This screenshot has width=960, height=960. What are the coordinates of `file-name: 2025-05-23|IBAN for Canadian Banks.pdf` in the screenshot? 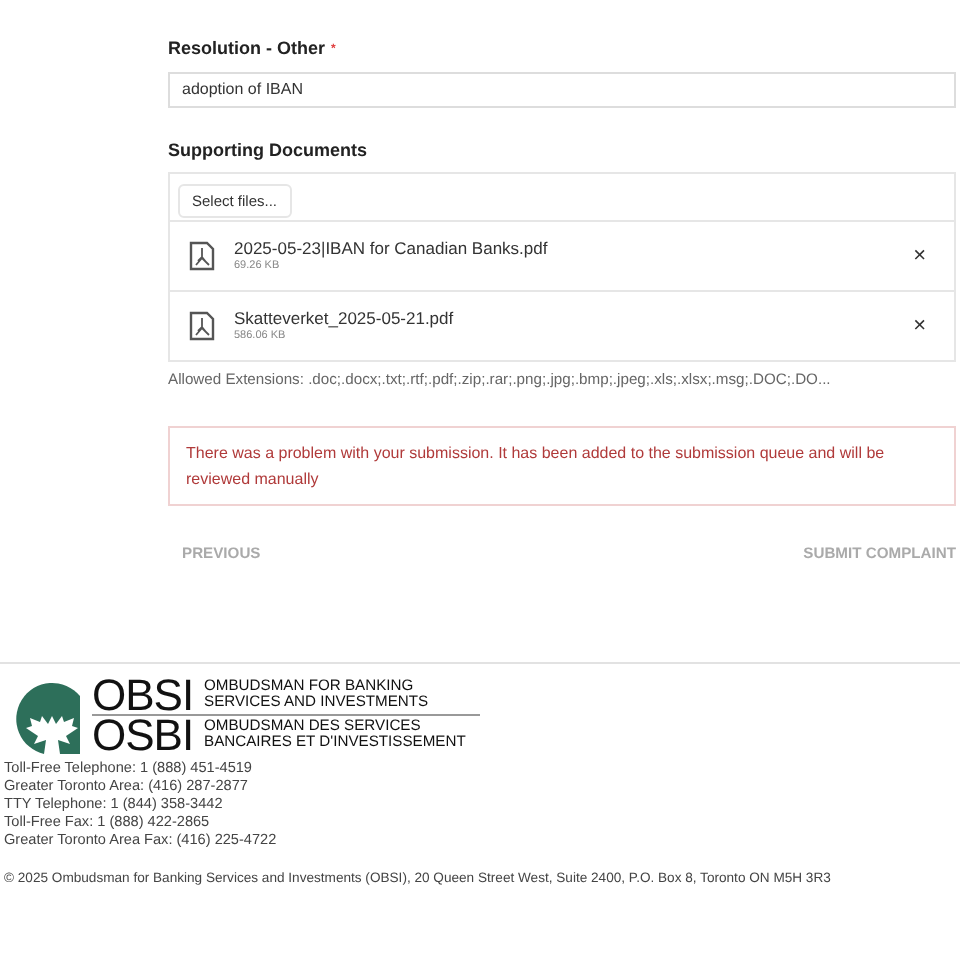 It's located at (392, 248).